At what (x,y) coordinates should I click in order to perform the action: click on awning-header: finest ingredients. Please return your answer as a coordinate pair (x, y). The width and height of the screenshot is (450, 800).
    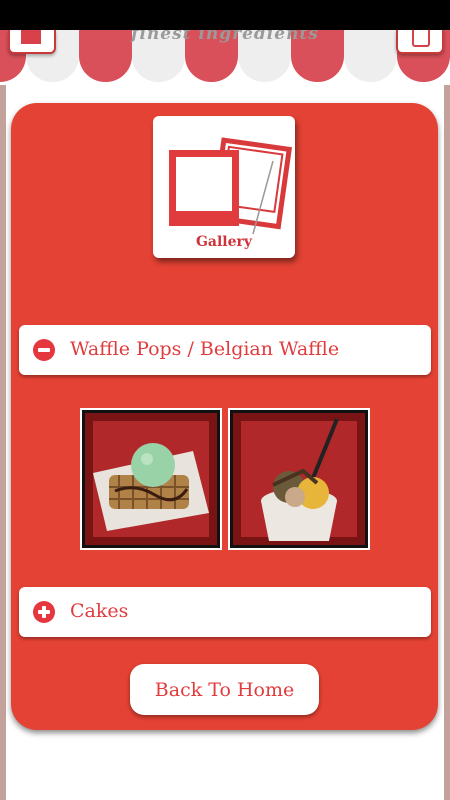
    Looking at the image, I should click on (225, 57).